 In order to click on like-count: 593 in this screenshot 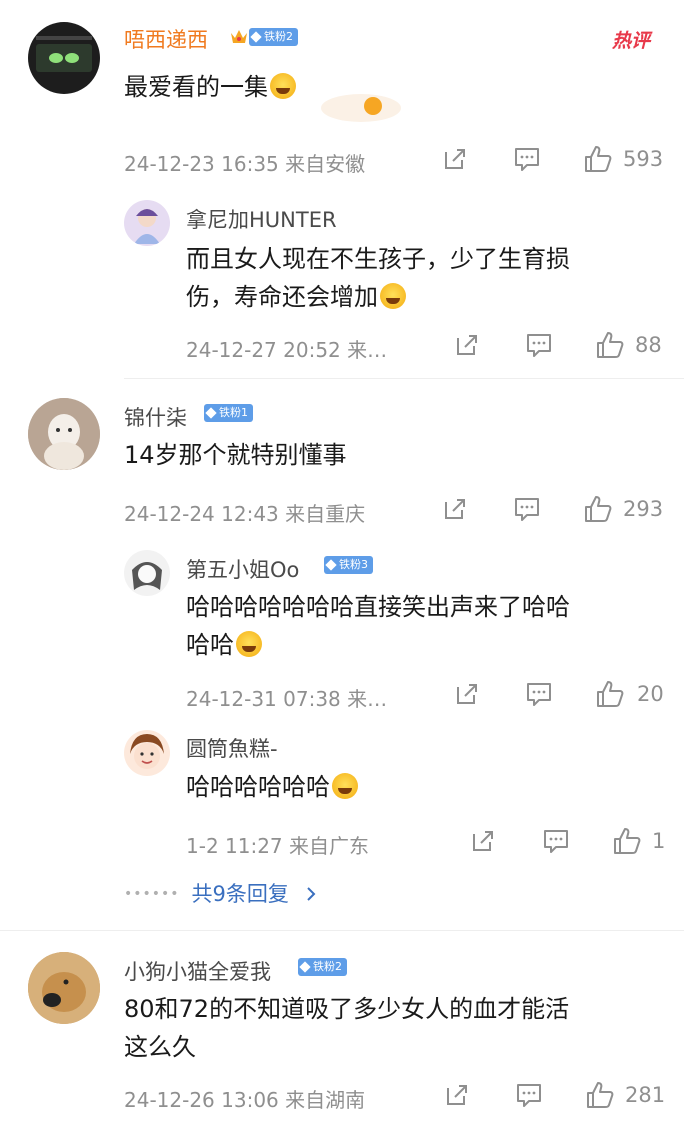, I will do `click(643, 159)`.